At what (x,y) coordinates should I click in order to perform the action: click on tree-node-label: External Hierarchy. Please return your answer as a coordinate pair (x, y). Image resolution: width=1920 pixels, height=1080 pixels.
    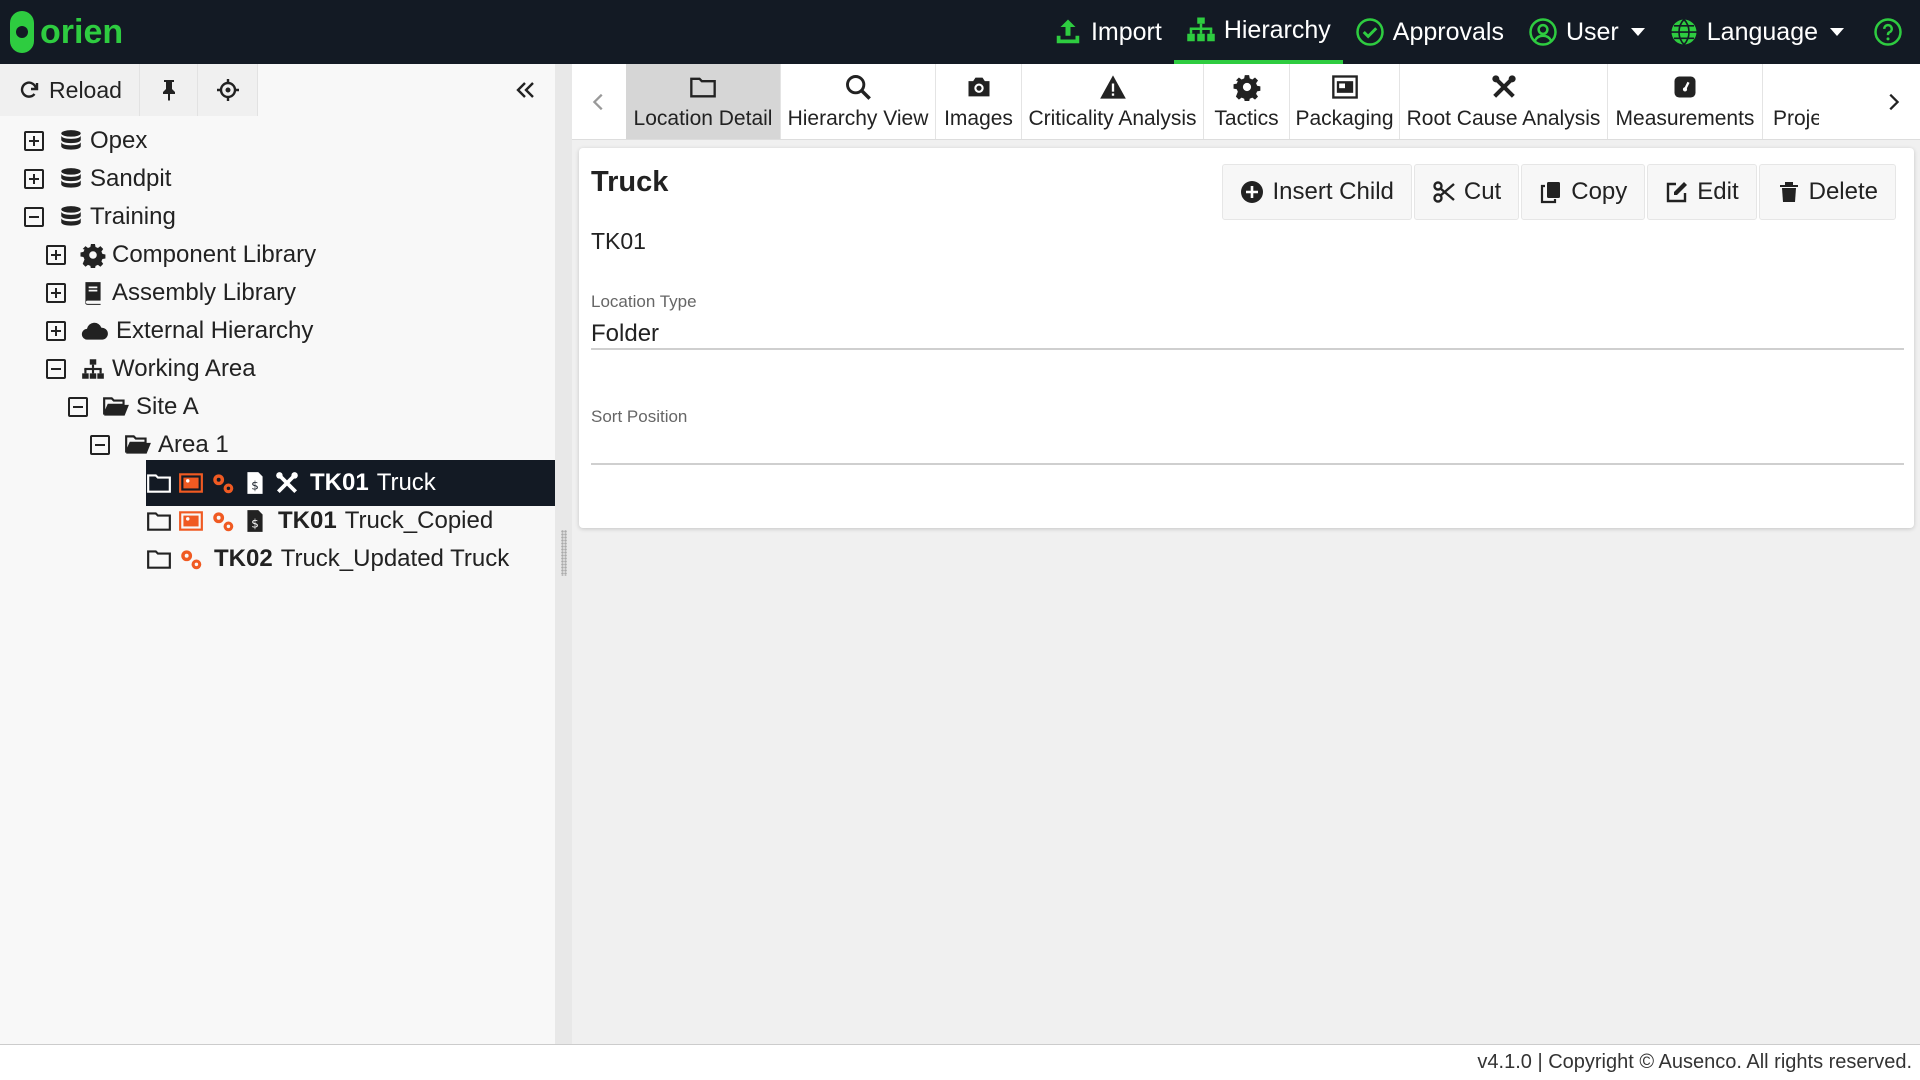
    Looking at the image, I should click on (215, 330).